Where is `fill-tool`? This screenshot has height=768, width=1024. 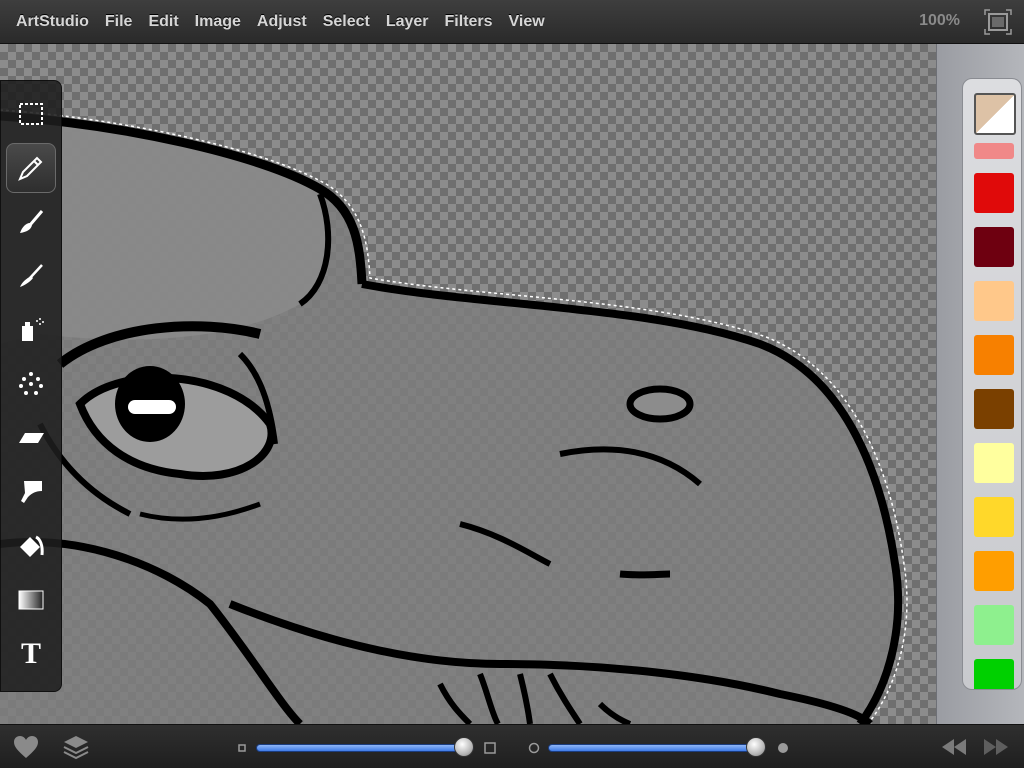 fill-tool is located at coordinates (31, 546).